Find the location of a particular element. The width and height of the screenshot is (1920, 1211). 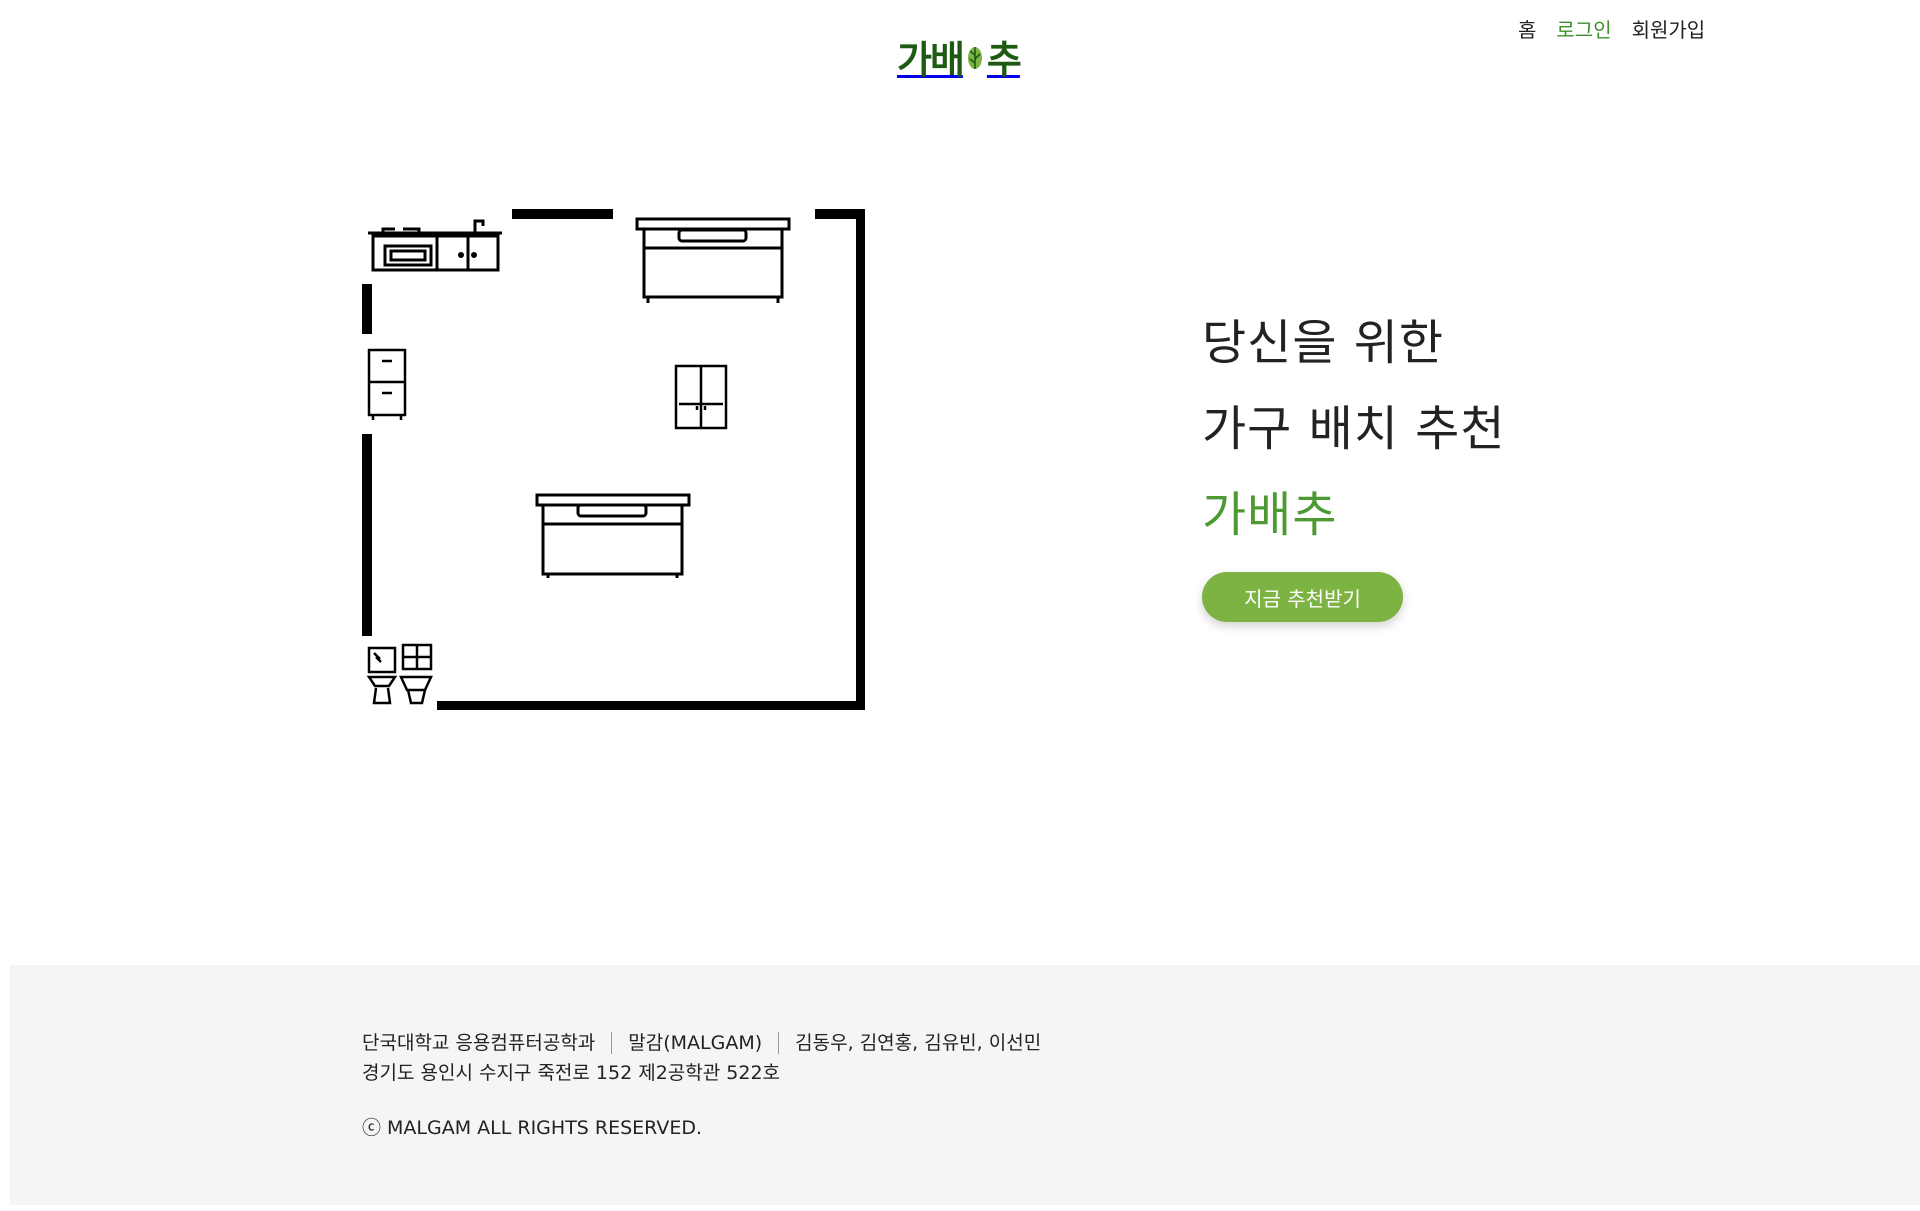

hero-line-2: 가구 배치 추천 is located at coordinates (1354, 429).